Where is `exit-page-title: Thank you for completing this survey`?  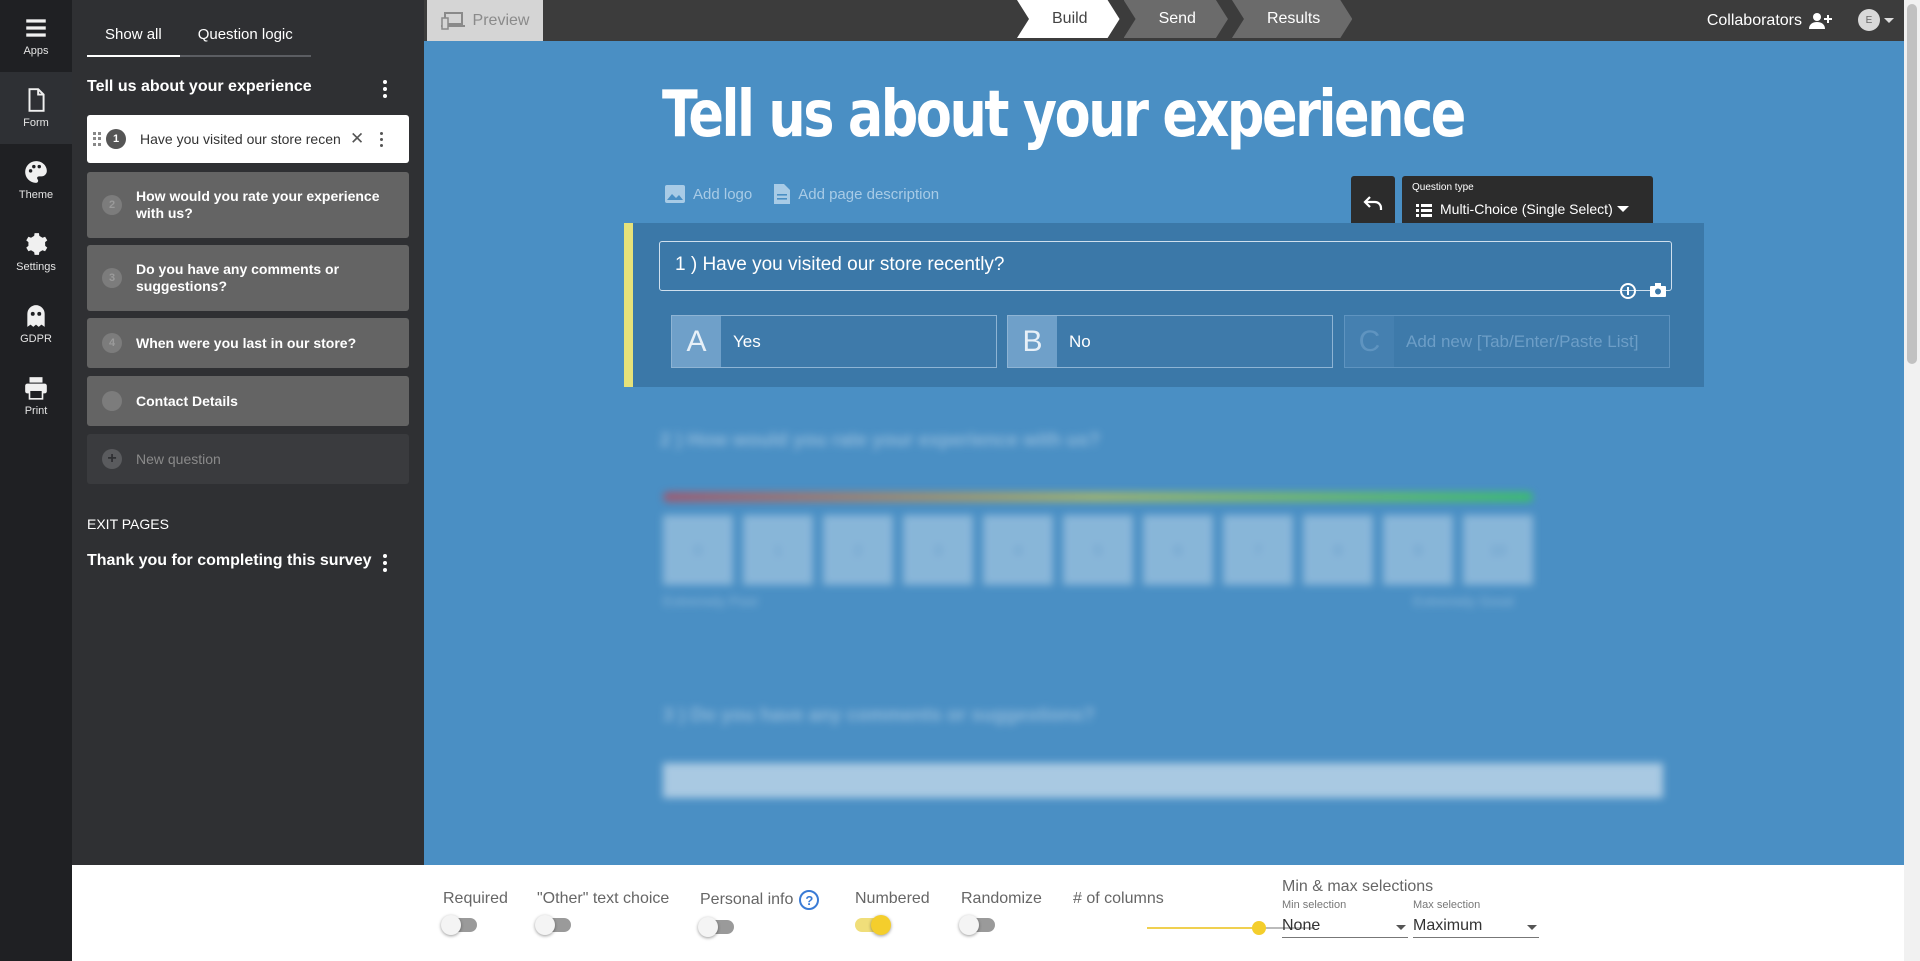
exit-page-title: Thank you for completing this survey is located at coordinates (229, 561).